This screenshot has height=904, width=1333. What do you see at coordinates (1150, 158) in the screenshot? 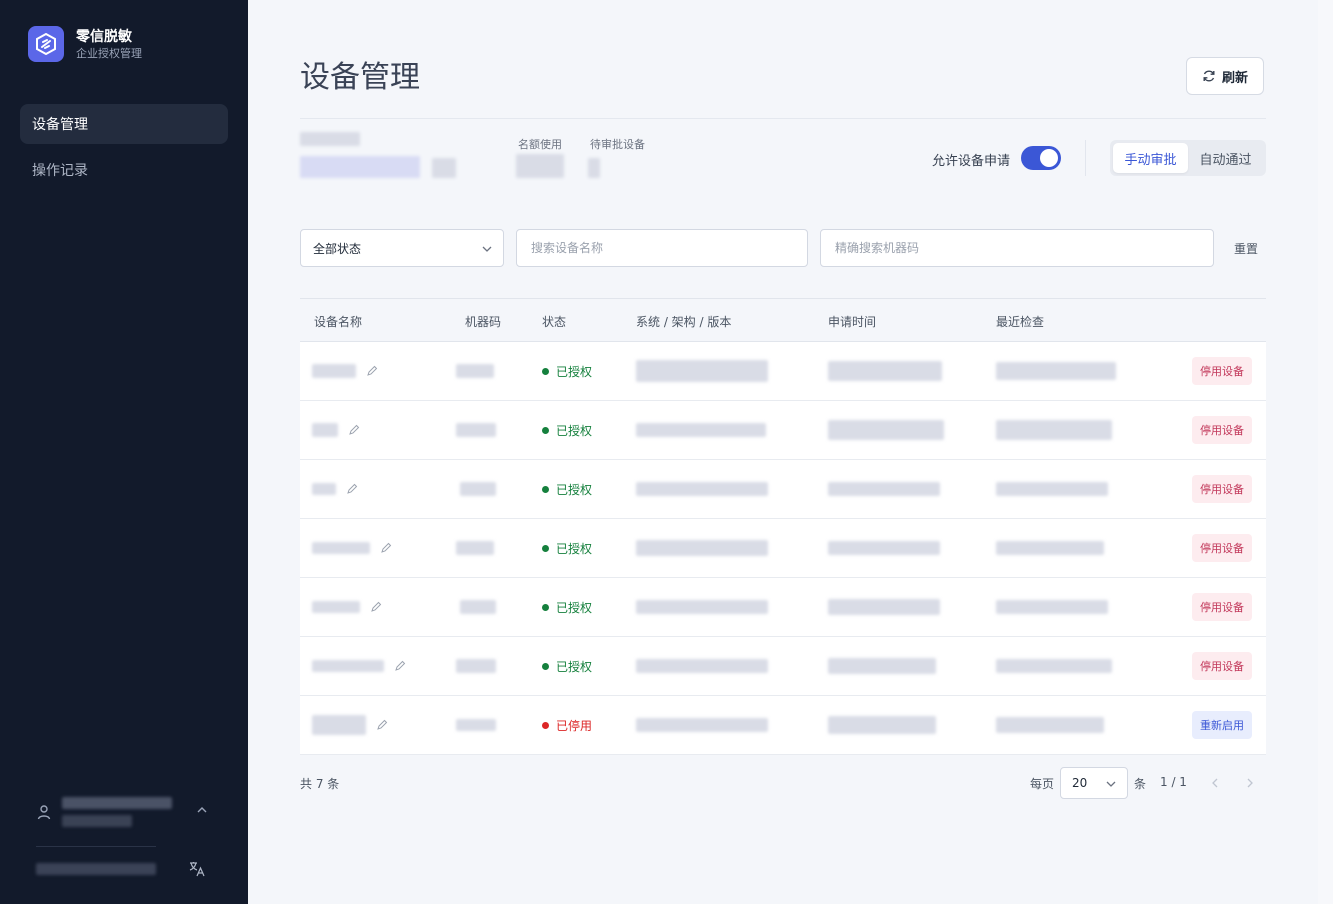
I see `mode-manual: 手动审批` at bounding box center [1150, 158].